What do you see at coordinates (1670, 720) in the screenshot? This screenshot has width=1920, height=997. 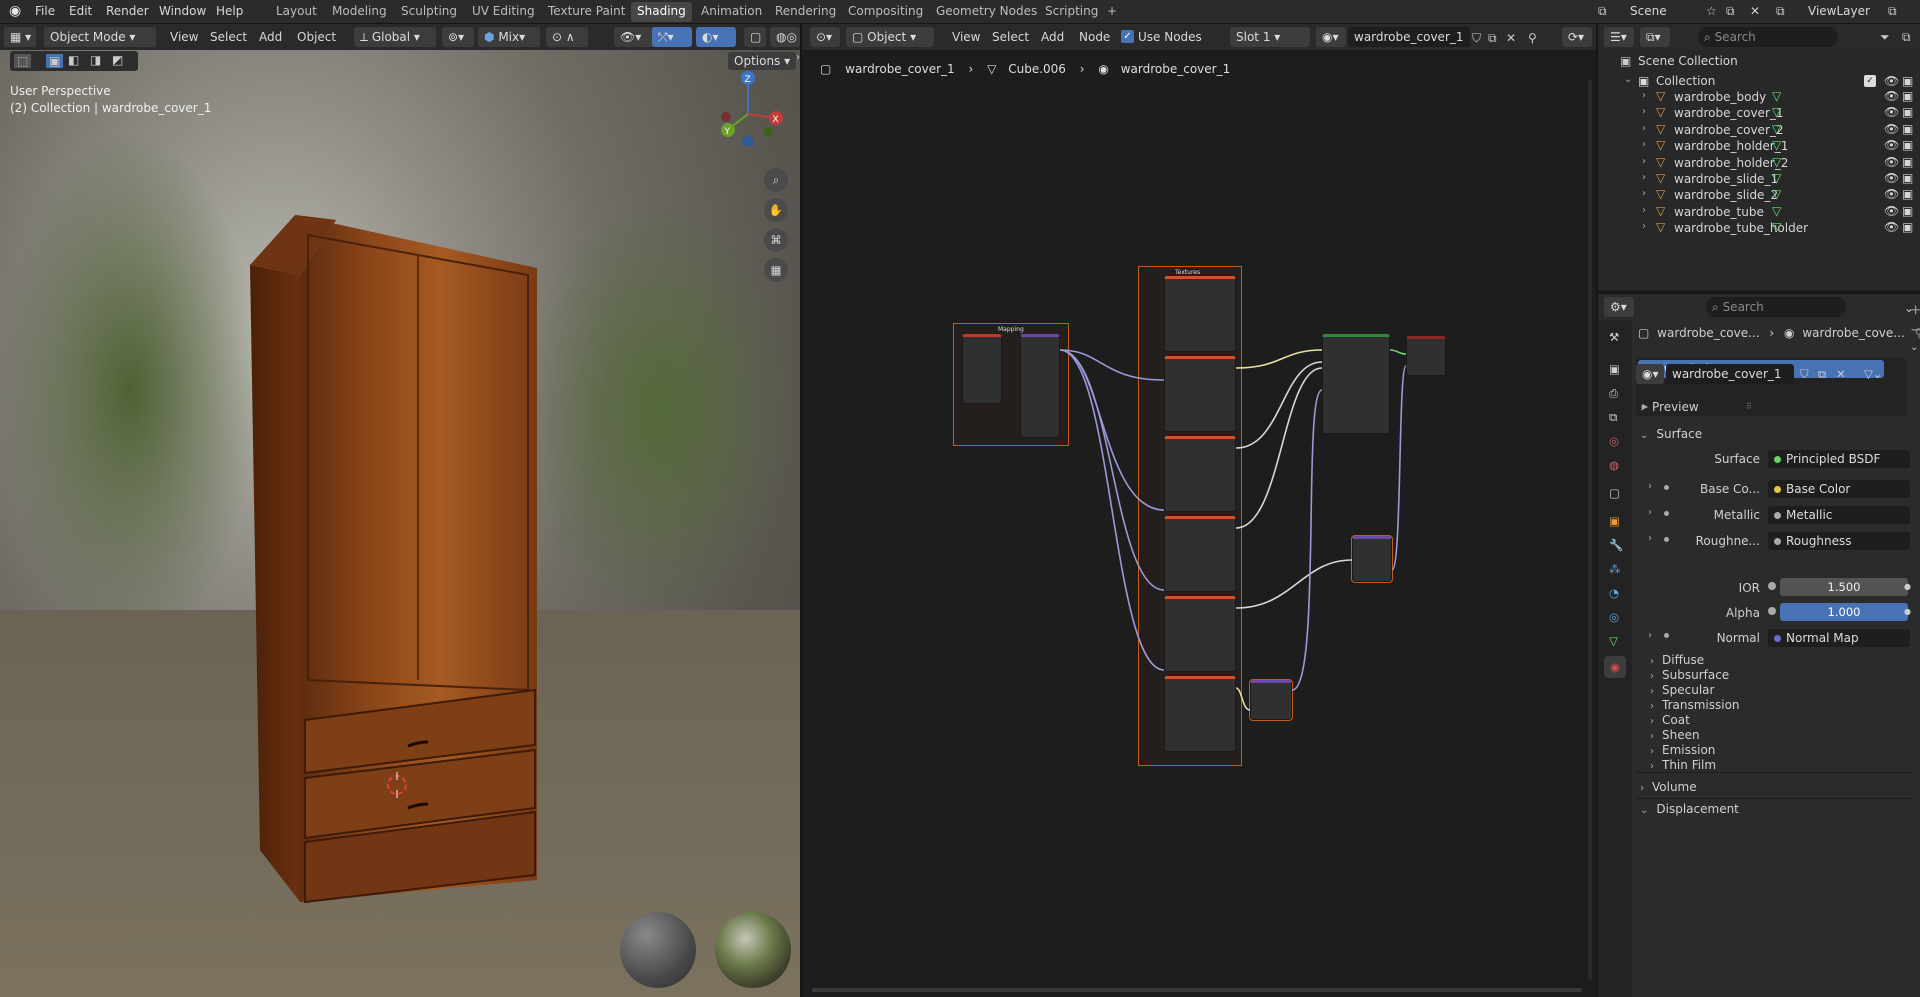 I see `subsection-coat: › Coat` at bounding box center [1670, 720].